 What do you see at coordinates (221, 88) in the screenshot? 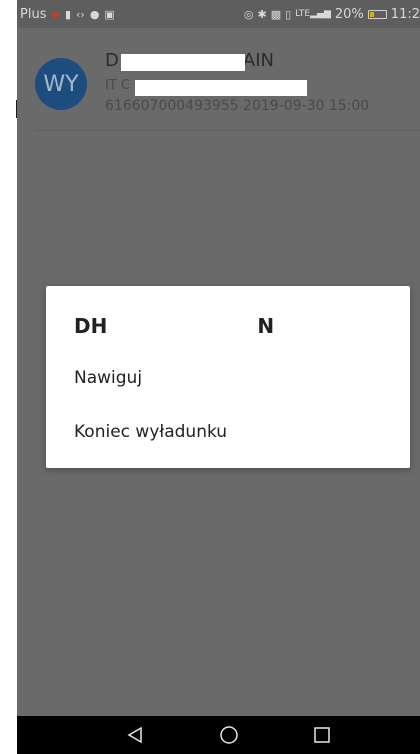
I see `redaction-subtitle` at bounding box center [221, 88].